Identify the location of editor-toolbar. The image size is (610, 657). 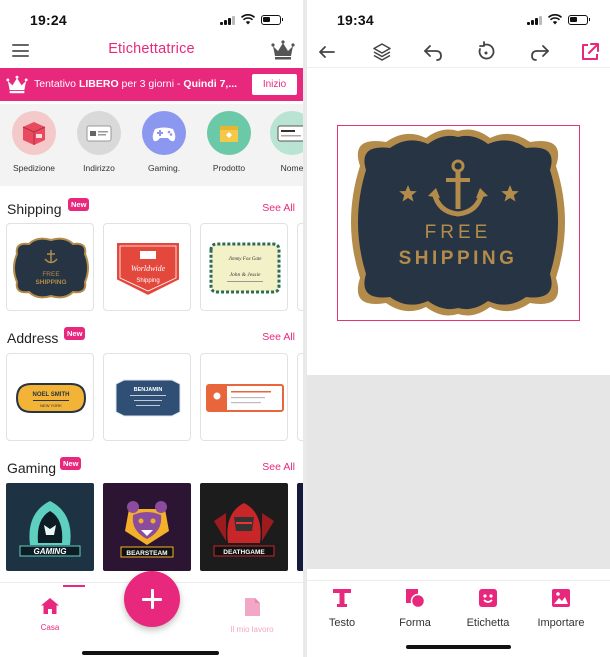
(458, 52).